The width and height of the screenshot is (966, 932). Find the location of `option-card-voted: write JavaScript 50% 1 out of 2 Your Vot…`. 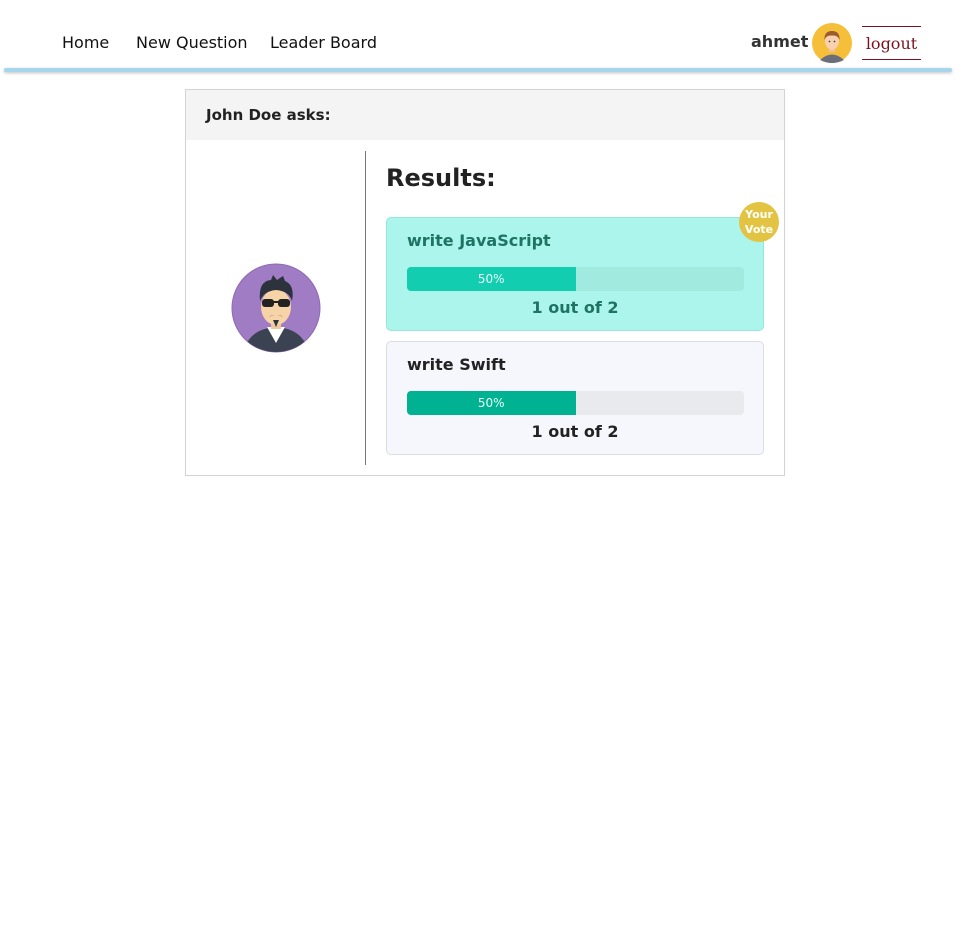

option-card-voted: write JavaScript 50% 1 out of 2 Your Vot… is located at coordinates (582, 266).